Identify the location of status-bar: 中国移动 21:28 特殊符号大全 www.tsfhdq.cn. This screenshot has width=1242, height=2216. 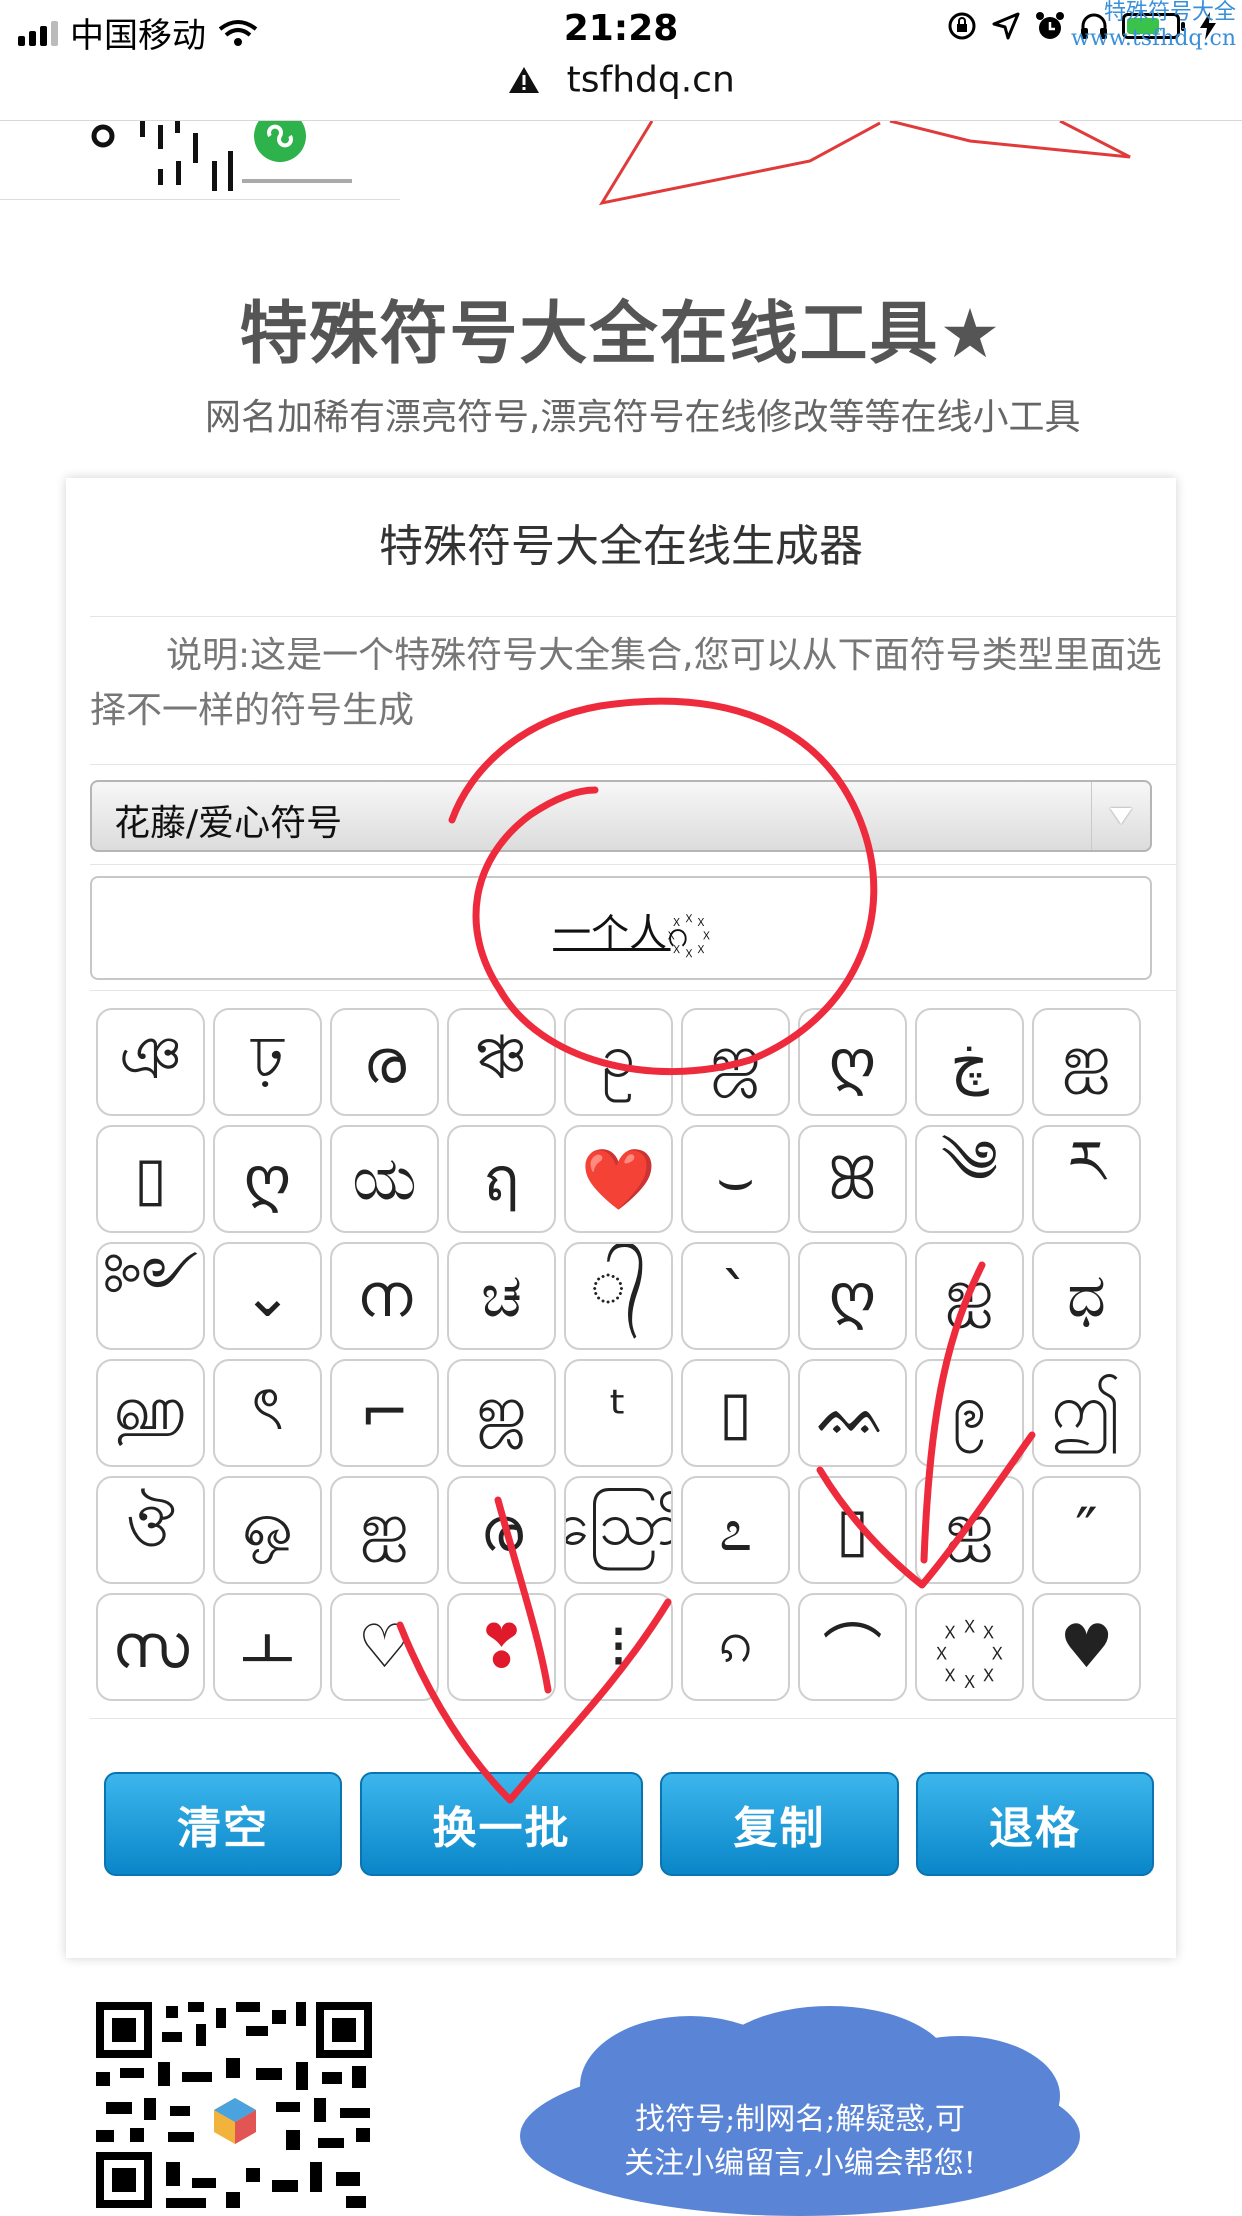
(621, 30).